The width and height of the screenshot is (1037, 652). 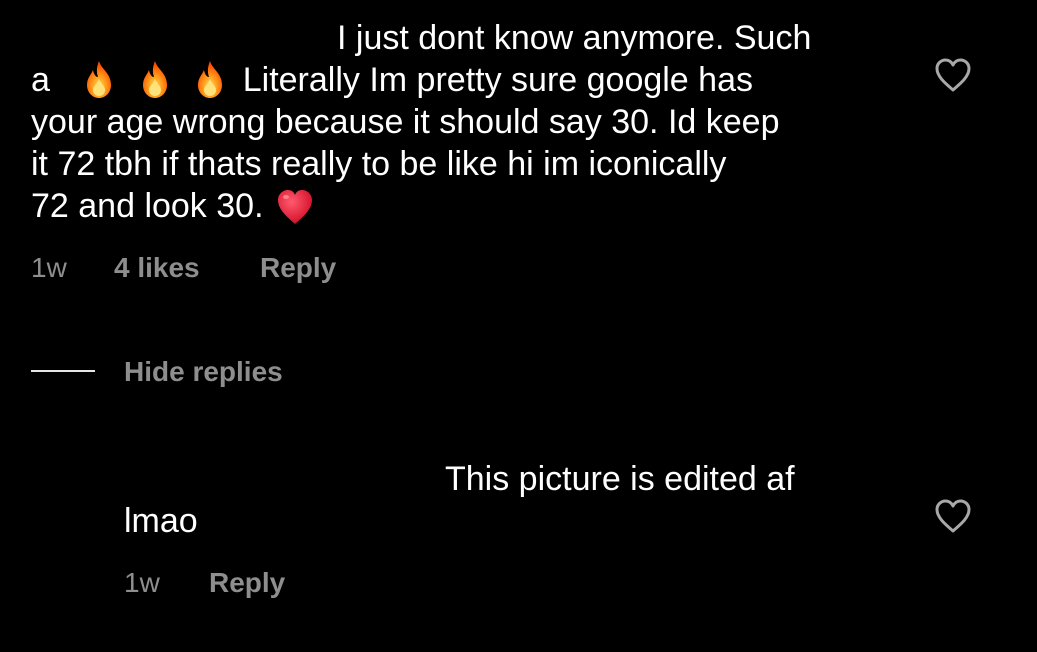 I want to click on replies-divider, so click(x=63, y=371).